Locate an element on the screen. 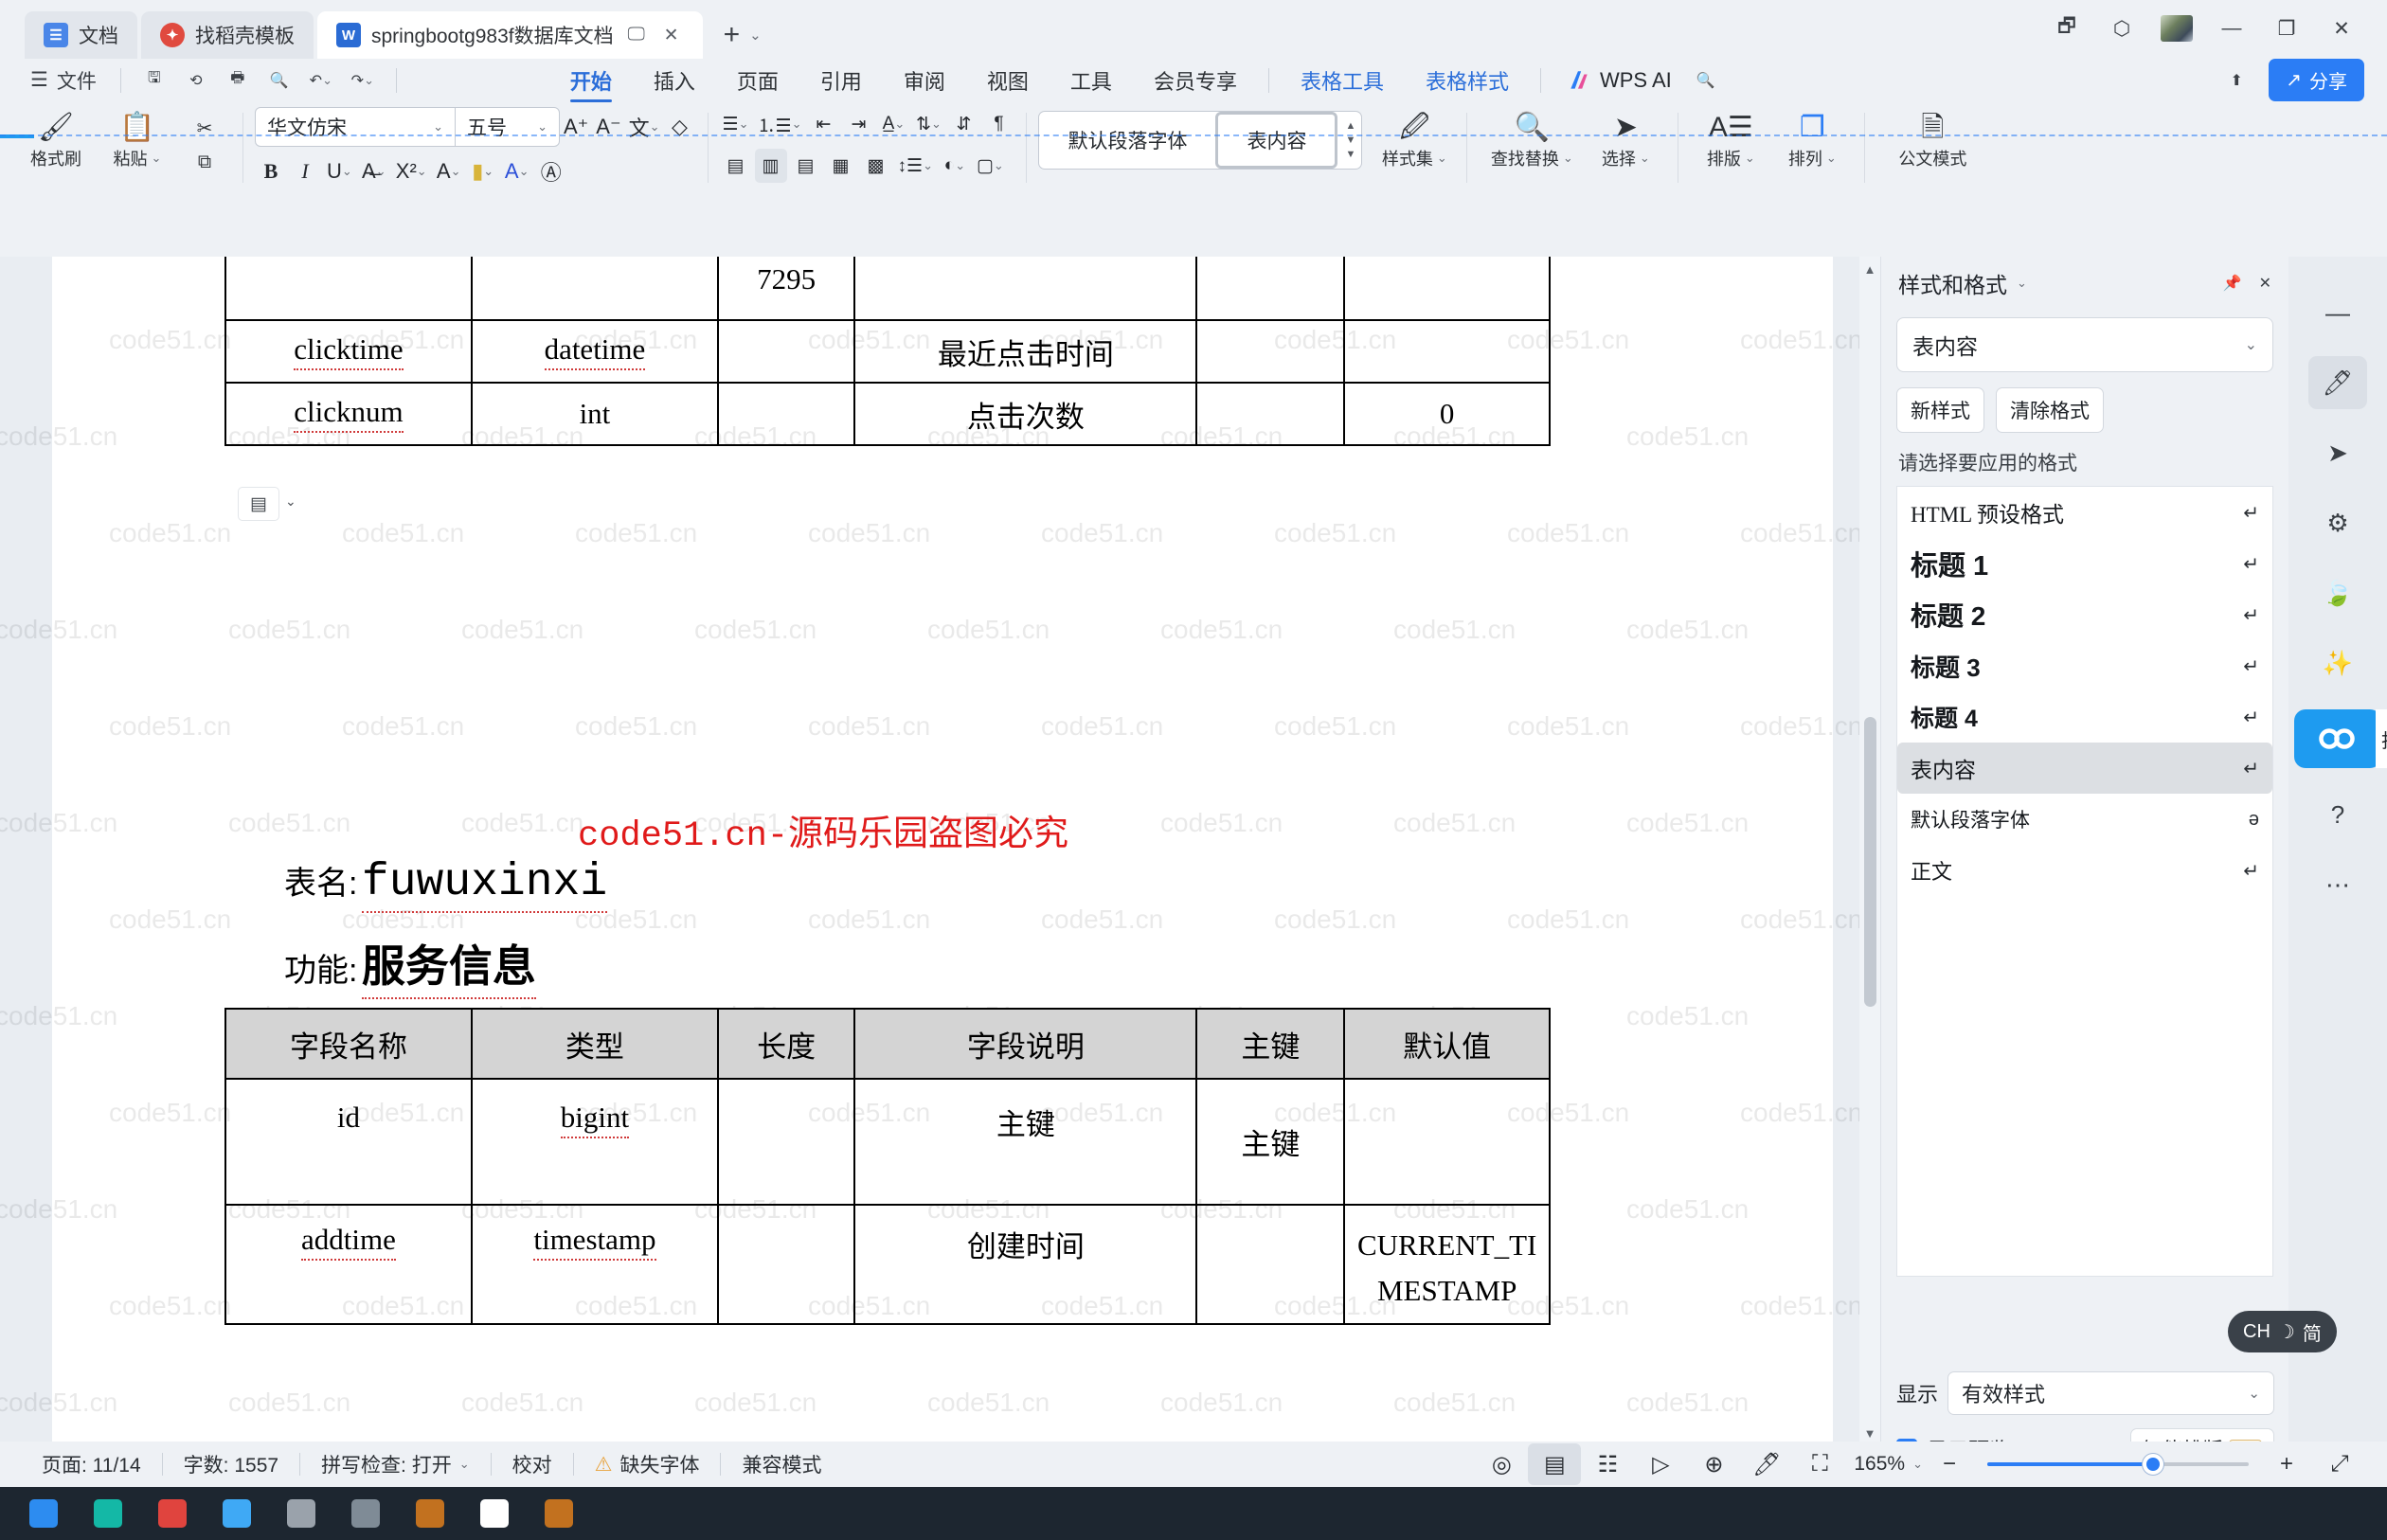 Image resolution: width=2387 pixels, height=1540 pixels. file-menu-button: ☰ 文件 is located at coordinates (63, 81).